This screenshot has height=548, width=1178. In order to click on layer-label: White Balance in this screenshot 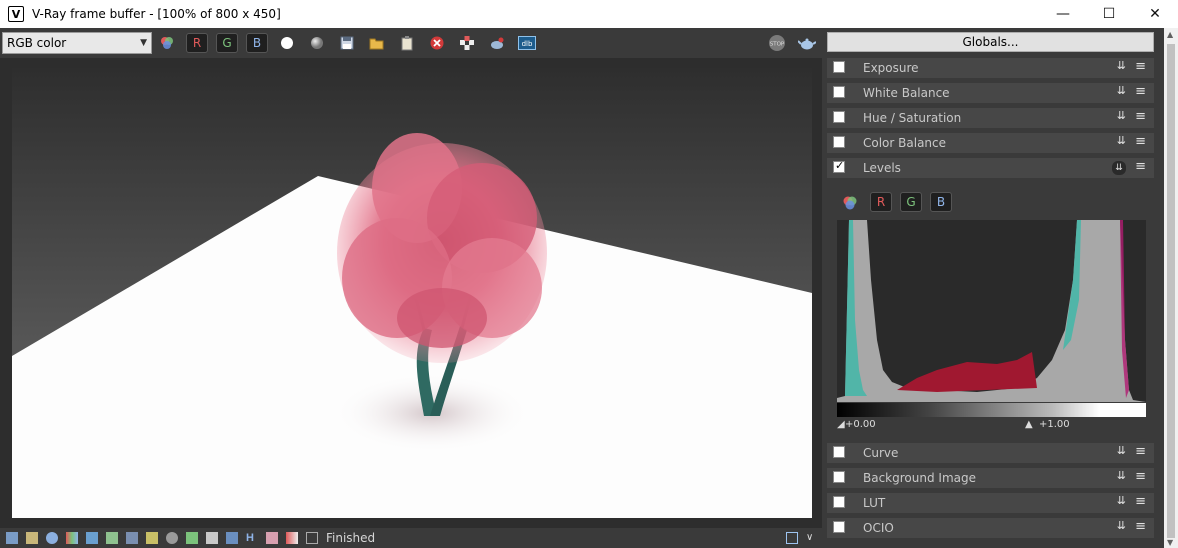, I will do `click(906, 93)`.